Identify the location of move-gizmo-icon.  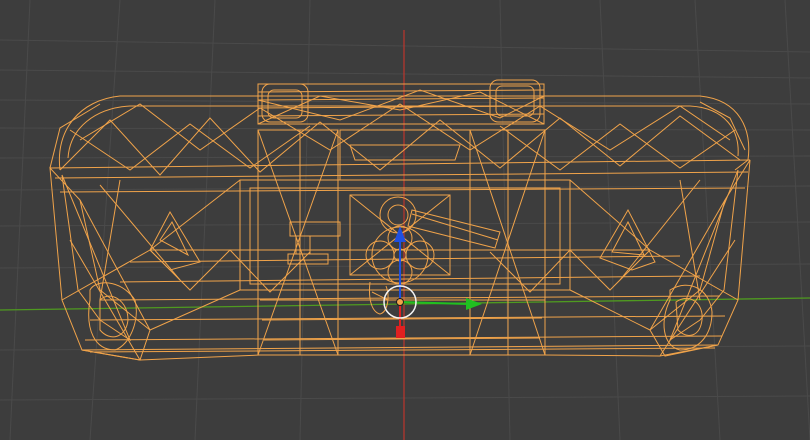
(432, 282).